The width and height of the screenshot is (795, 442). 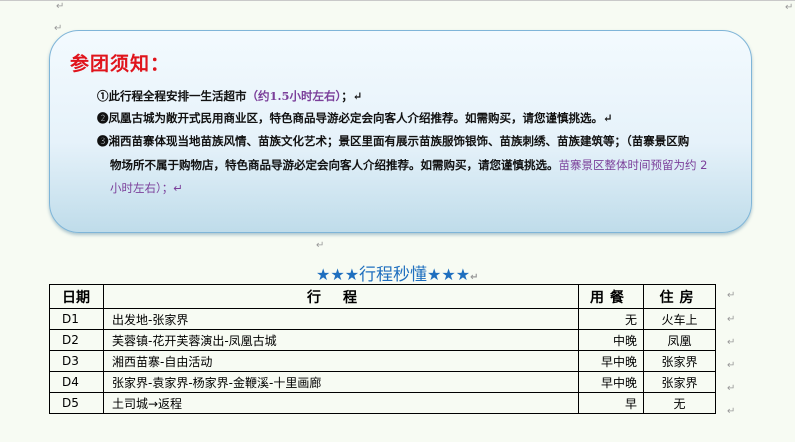 I want to click on notice-item-1-text: ①此行程全程安排一生活超市, so click(x=172, y=96).